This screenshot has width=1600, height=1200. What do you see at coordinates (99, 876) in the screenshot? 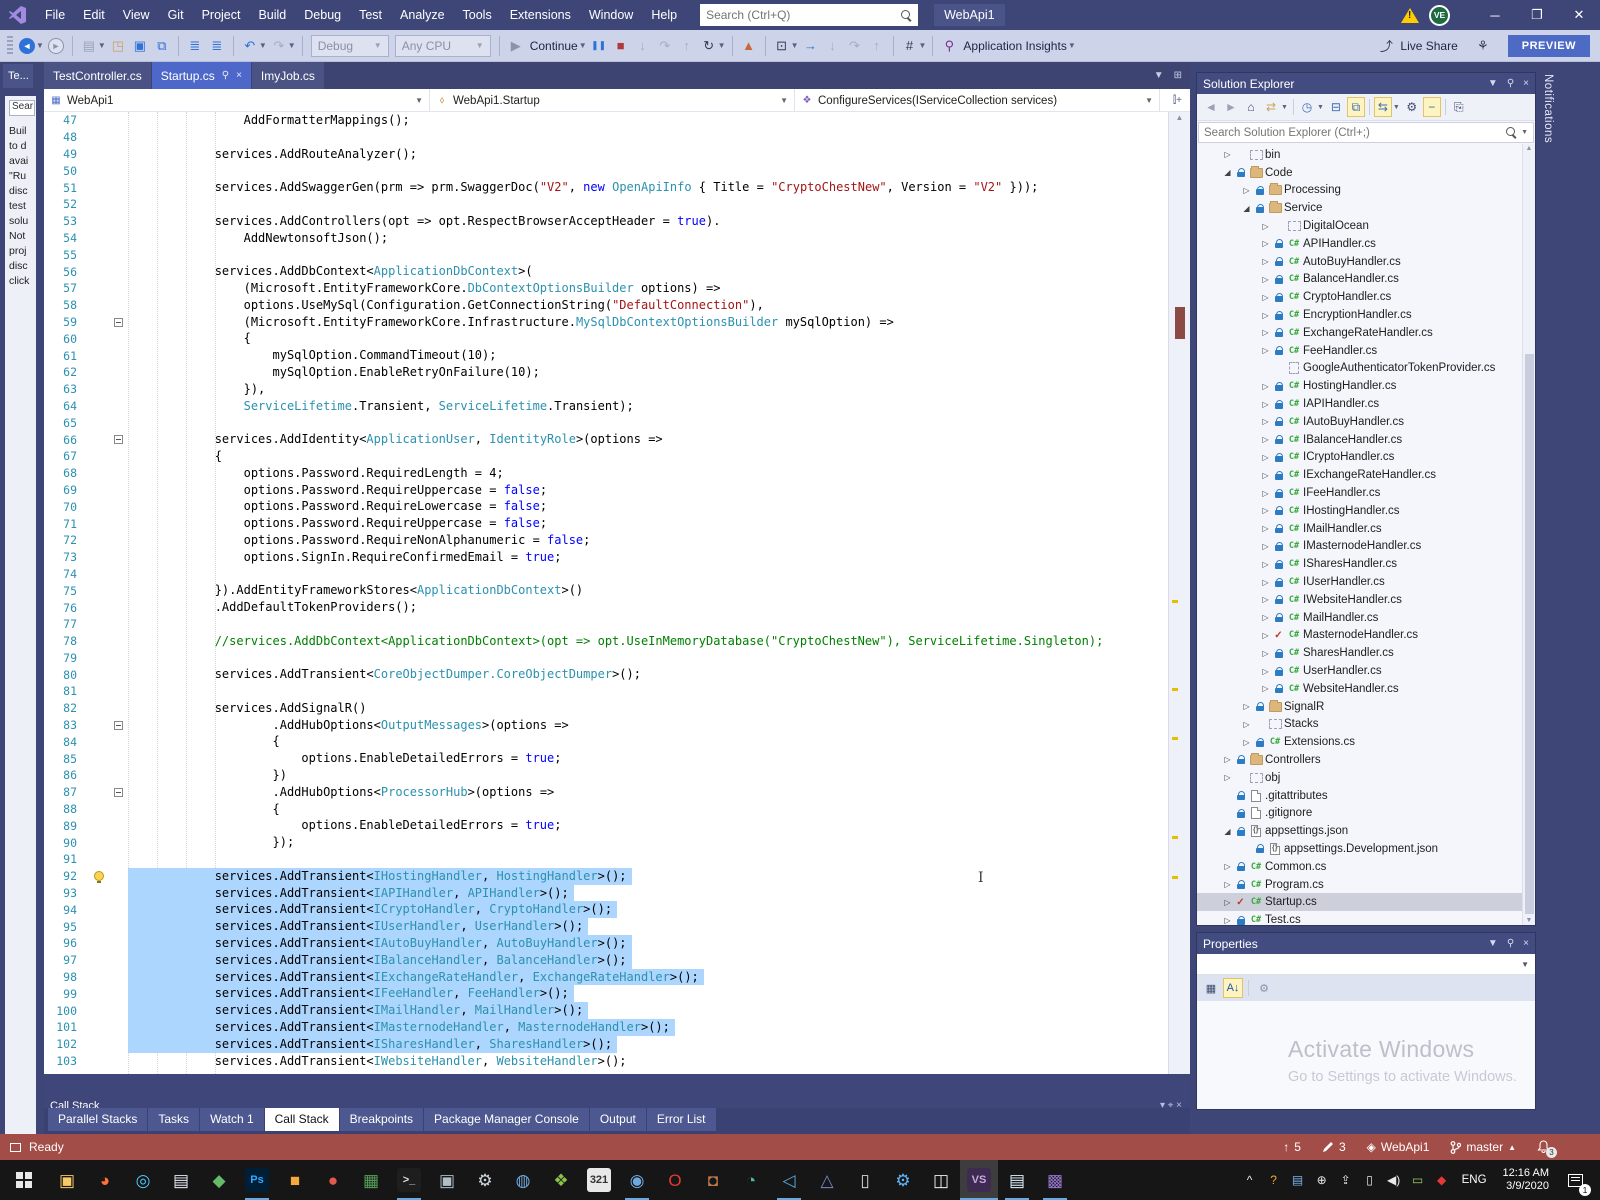
I see `lightbulb-icon` at bounding box center [99, 876].